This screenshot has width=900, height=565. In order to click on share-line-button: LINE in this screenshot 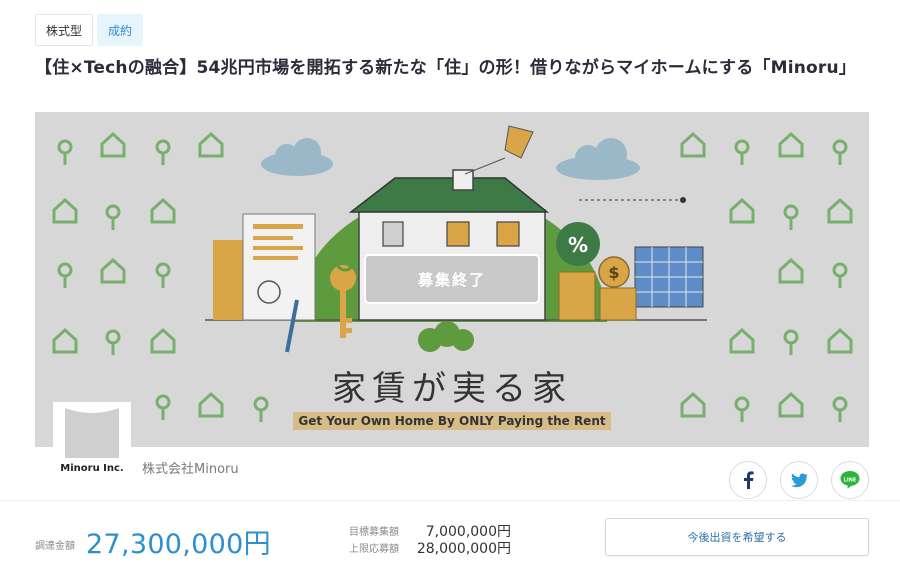, I will do `click(850, 480)`.